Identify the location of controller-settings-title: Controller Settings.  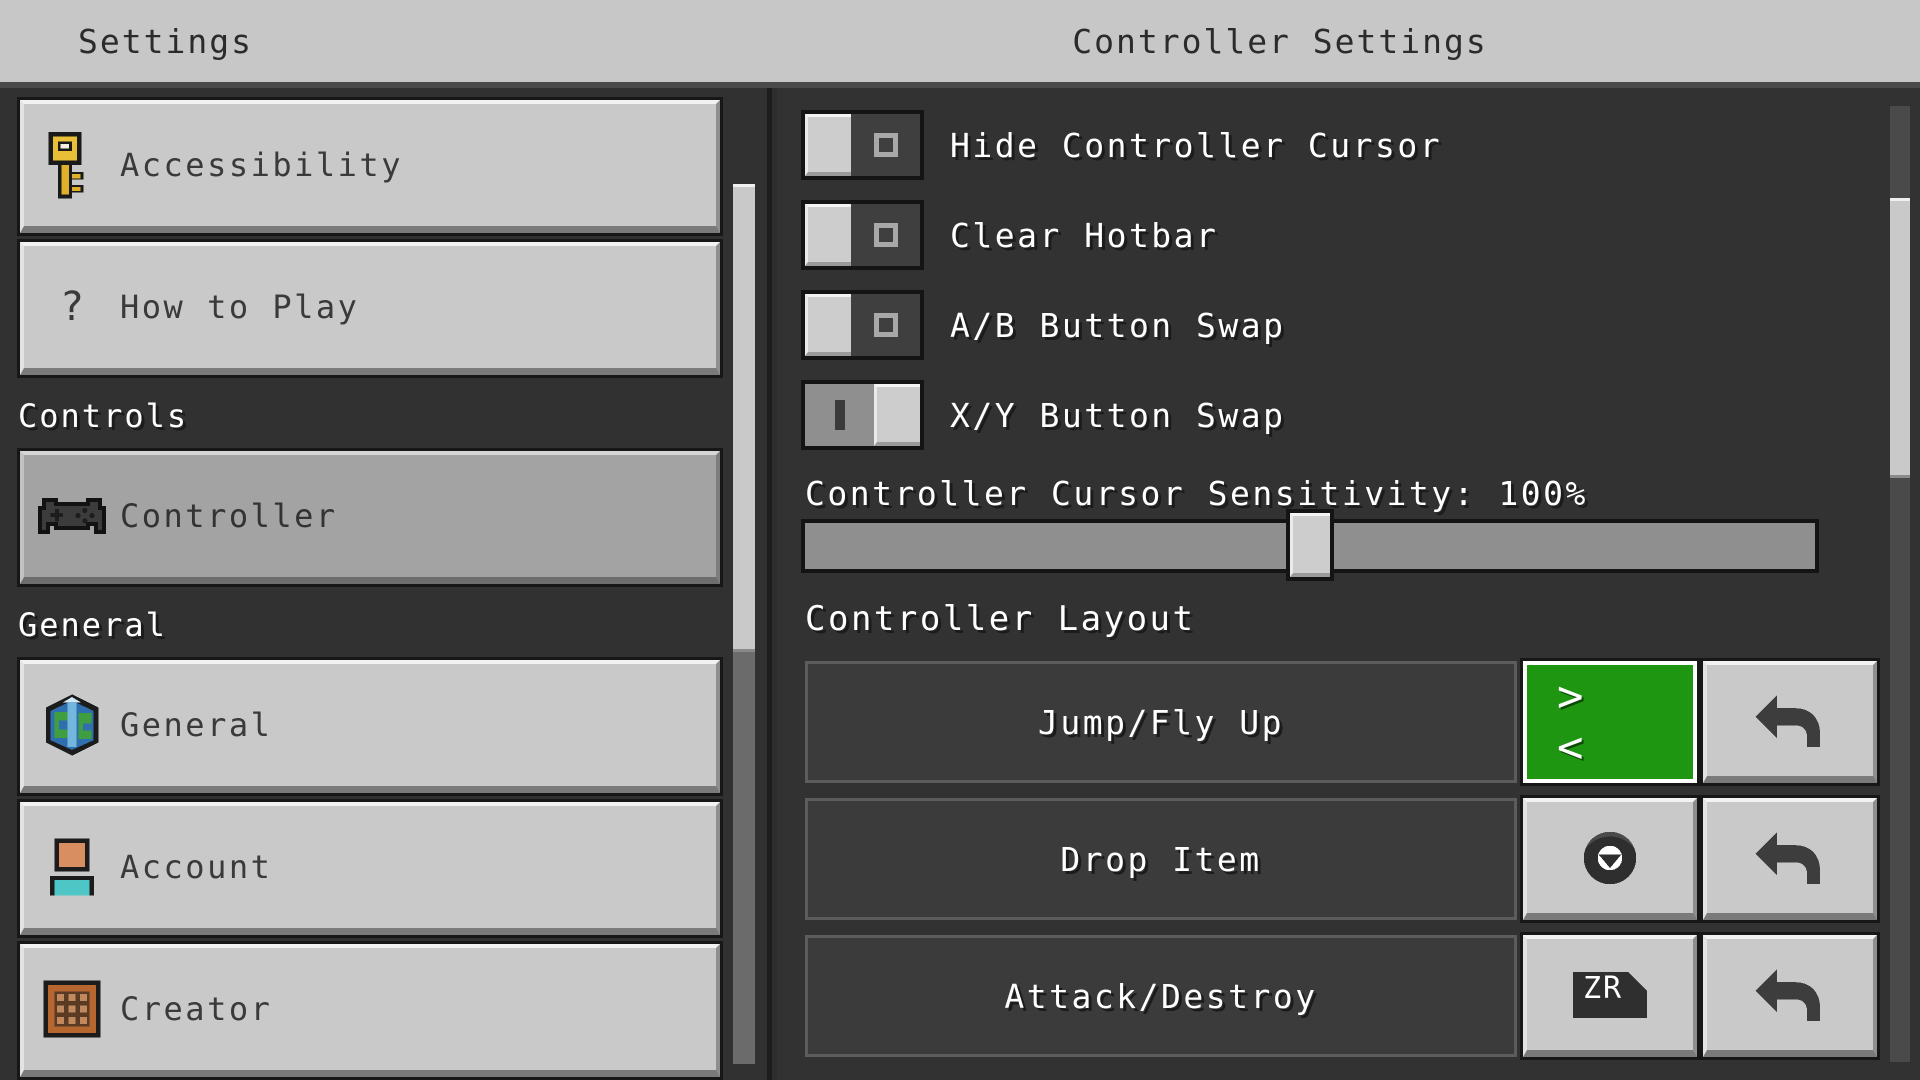
(1280, 41).